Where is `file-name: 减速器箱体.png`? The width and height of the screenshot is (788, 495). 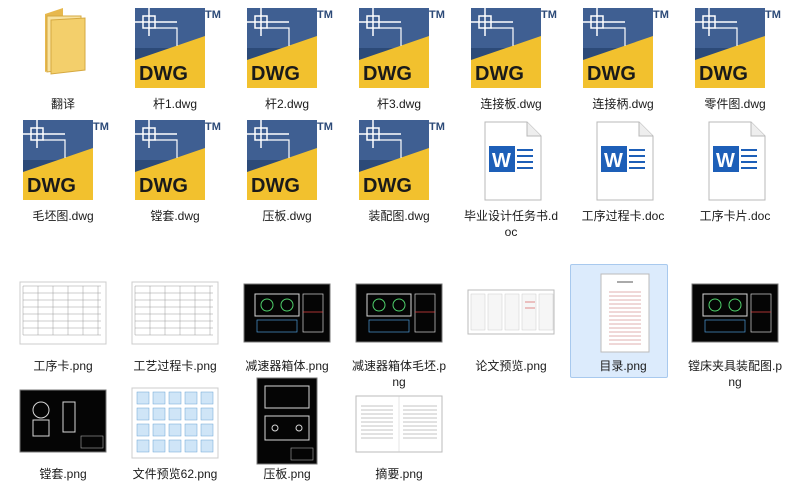
file-name: 减速器箱体.png is located at coordinates (287, 366).